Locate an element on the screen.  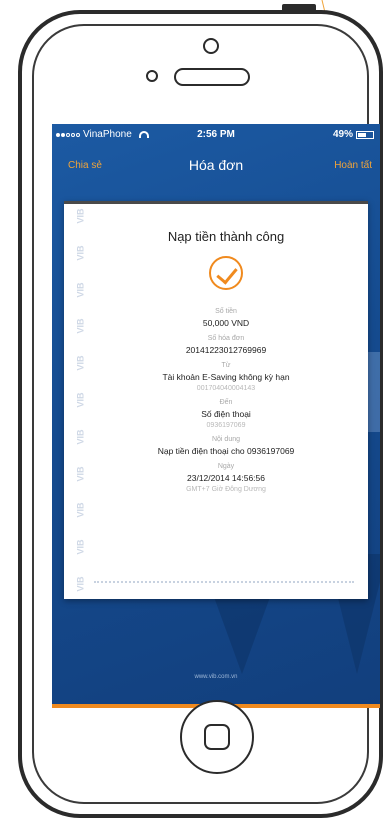
date-label: Ngày is located at coordinates (226, 466).